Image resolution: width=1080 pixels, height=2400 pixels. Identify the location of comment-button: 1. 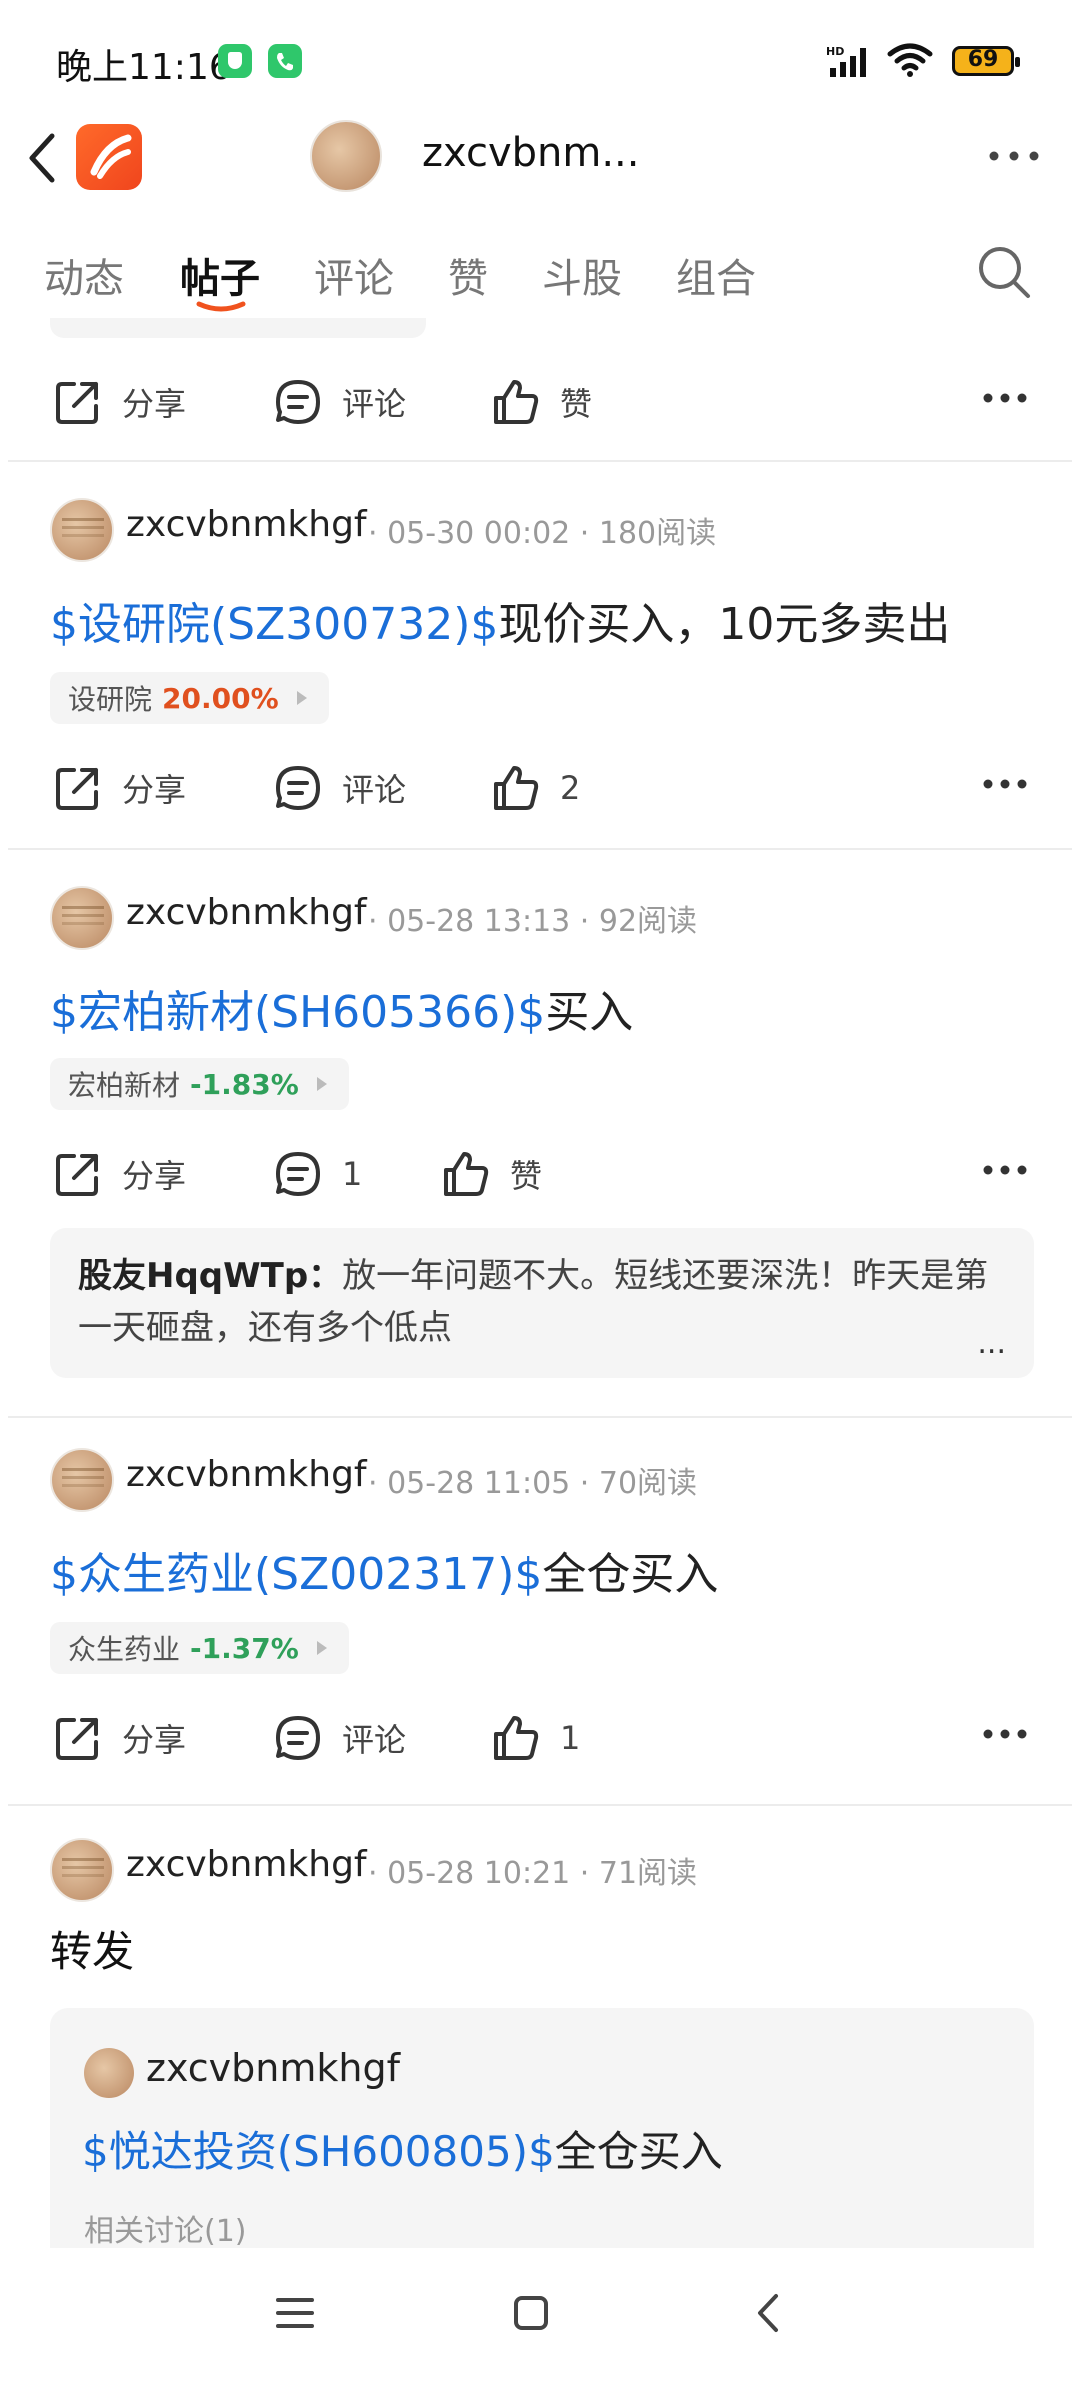
(317, 1174).